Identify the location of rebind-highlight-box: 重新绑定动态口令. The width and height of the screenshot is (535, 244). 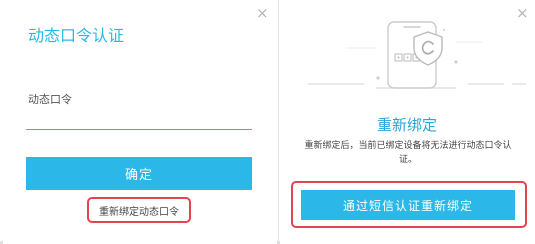
(139, 210).